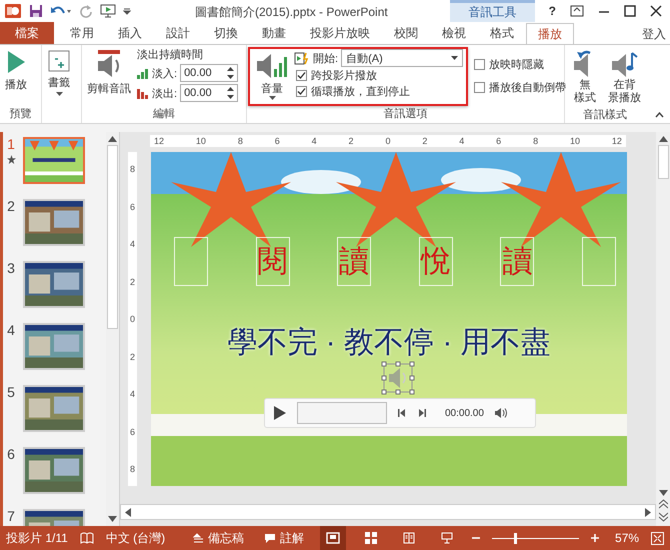  What do you see at coordinates (454, 58) in the screenshot?
I see `dropdown-arrow-icon` at bounding box center [454, 58].